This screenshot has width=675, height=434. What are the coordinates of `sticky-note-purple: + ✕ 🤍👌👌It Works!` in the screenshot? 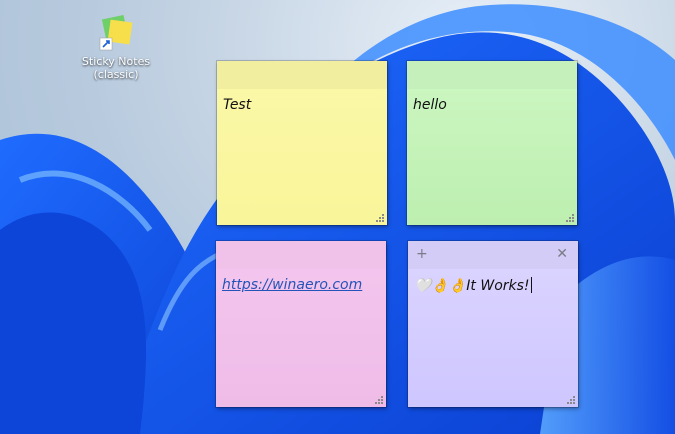 It's located at (493, 324).